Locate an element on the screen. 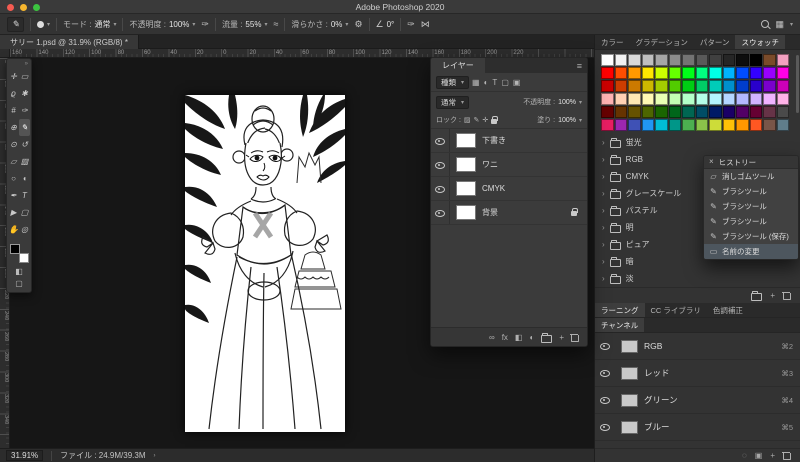 The image size is (800, 462). zoom-level-field: 31.91% is located at coordinates (25, 455).